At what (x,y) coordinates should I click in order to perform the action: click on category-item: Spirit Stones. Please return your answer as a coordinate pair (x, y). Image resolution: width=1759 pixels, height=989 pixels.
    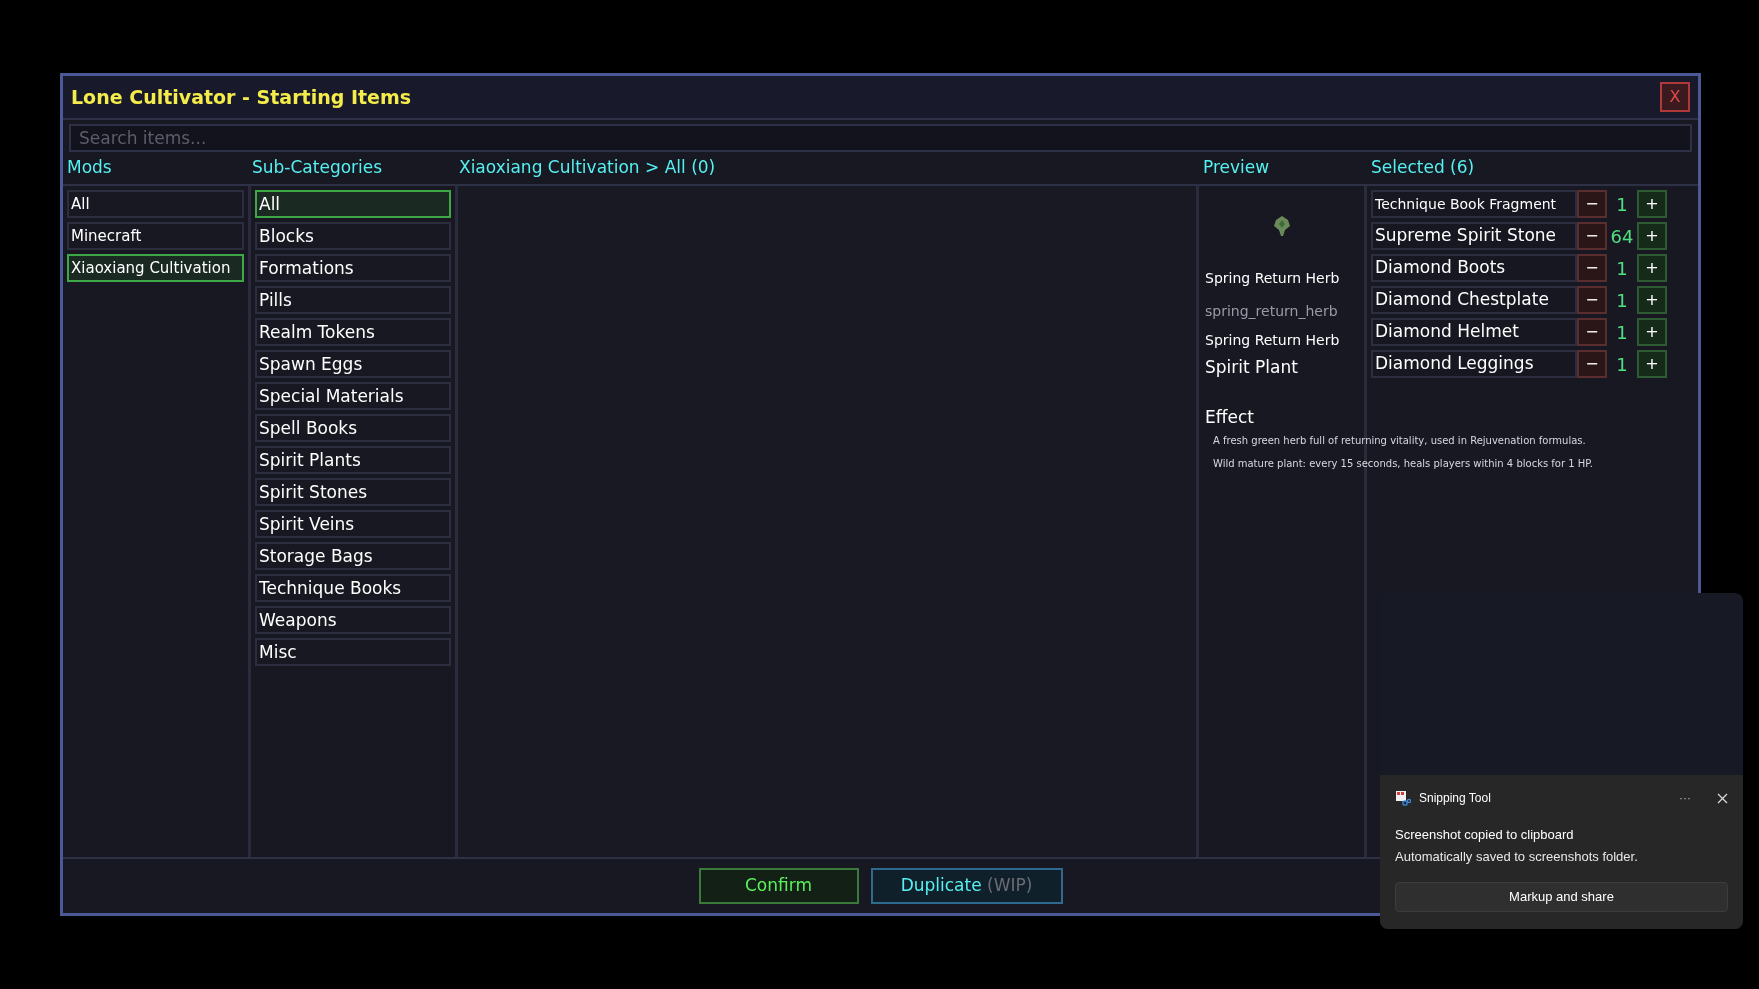
    Looking at the image, I should click on (353, 492).